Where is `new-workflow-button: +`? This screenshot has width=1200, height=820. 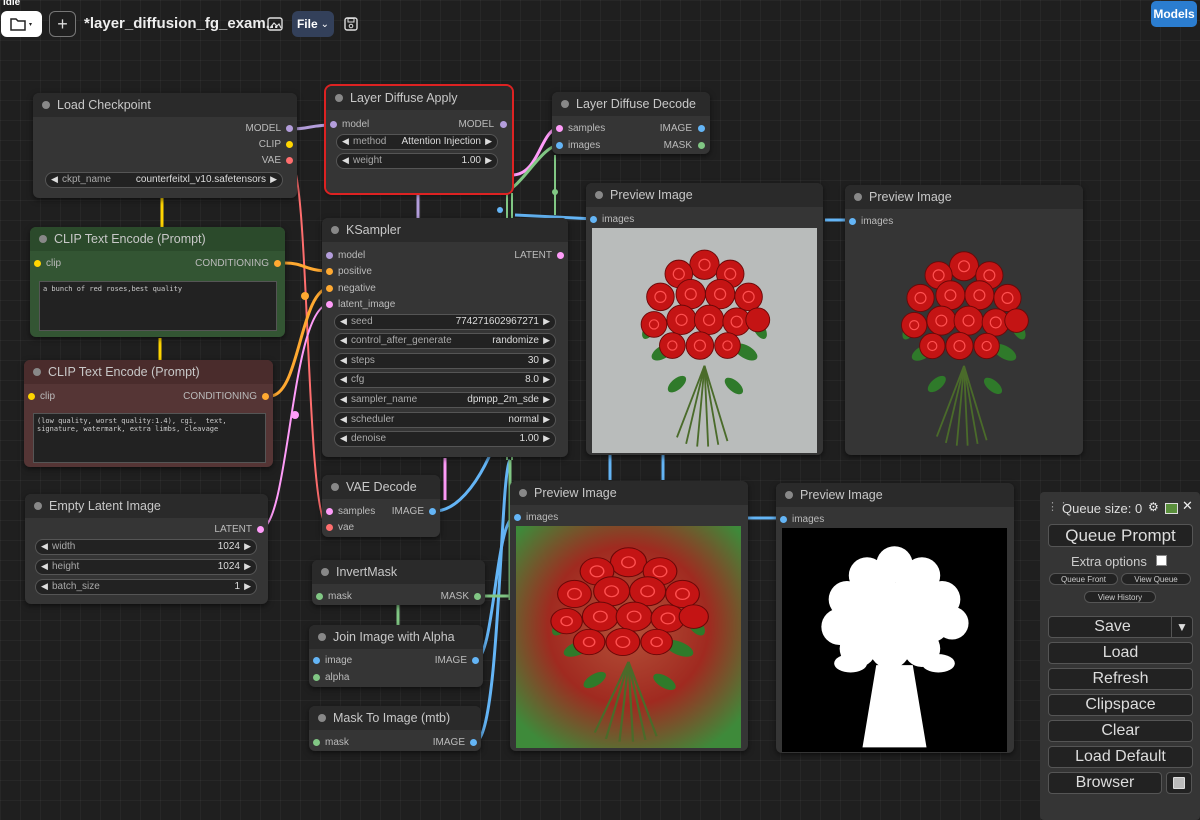 new-workflow-button: + is located at coordinates (62, 24).